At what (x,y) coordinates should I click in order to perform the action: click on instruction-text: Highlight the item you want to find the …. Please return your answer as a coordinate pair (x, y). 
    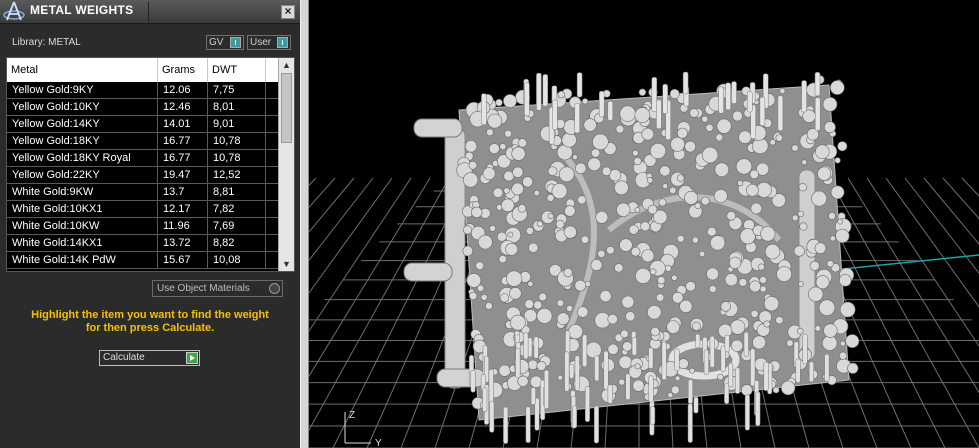
    Looking at the image, I should click on (150, 322).